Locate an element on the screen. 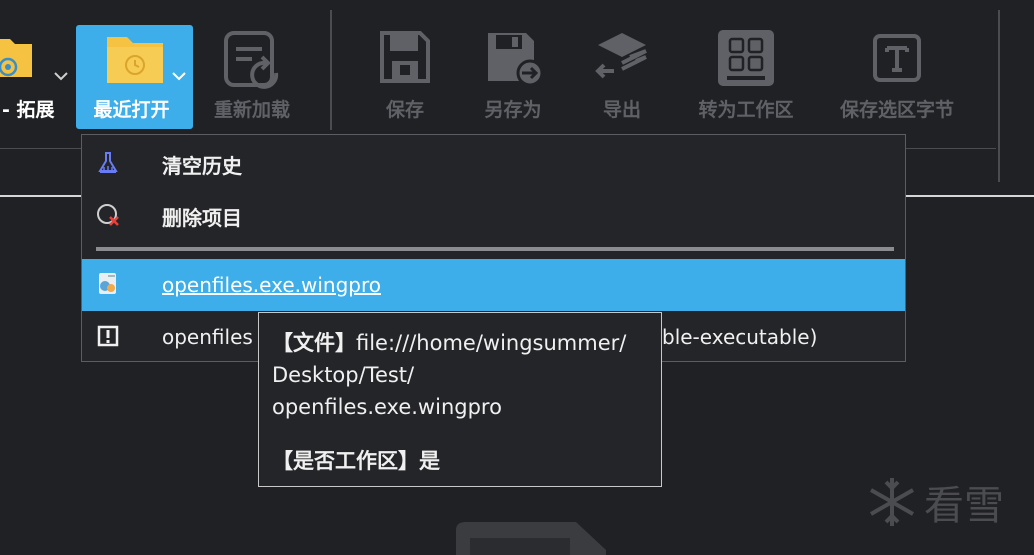 The width and height of the screenshot is (1034, 555). recent-files-button: 最近打开 is located at coordinates (134, 77).